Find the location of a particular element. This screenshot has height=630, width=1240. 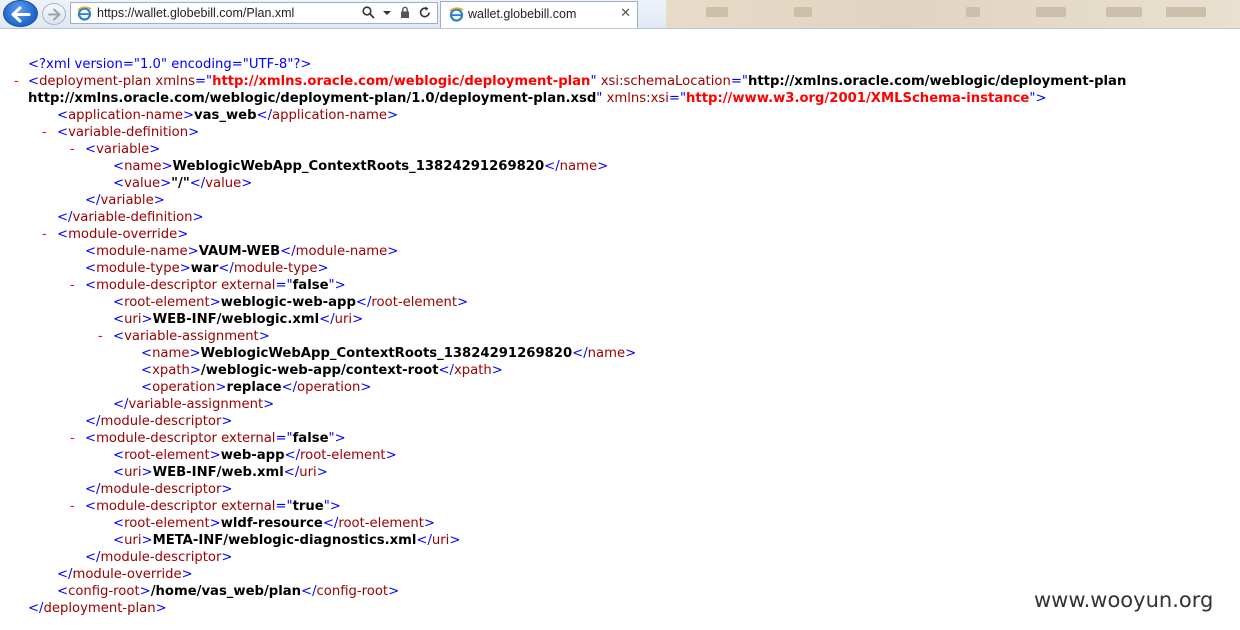

tab-title: wallet.globebill.com is located at coordinates (522, 14).